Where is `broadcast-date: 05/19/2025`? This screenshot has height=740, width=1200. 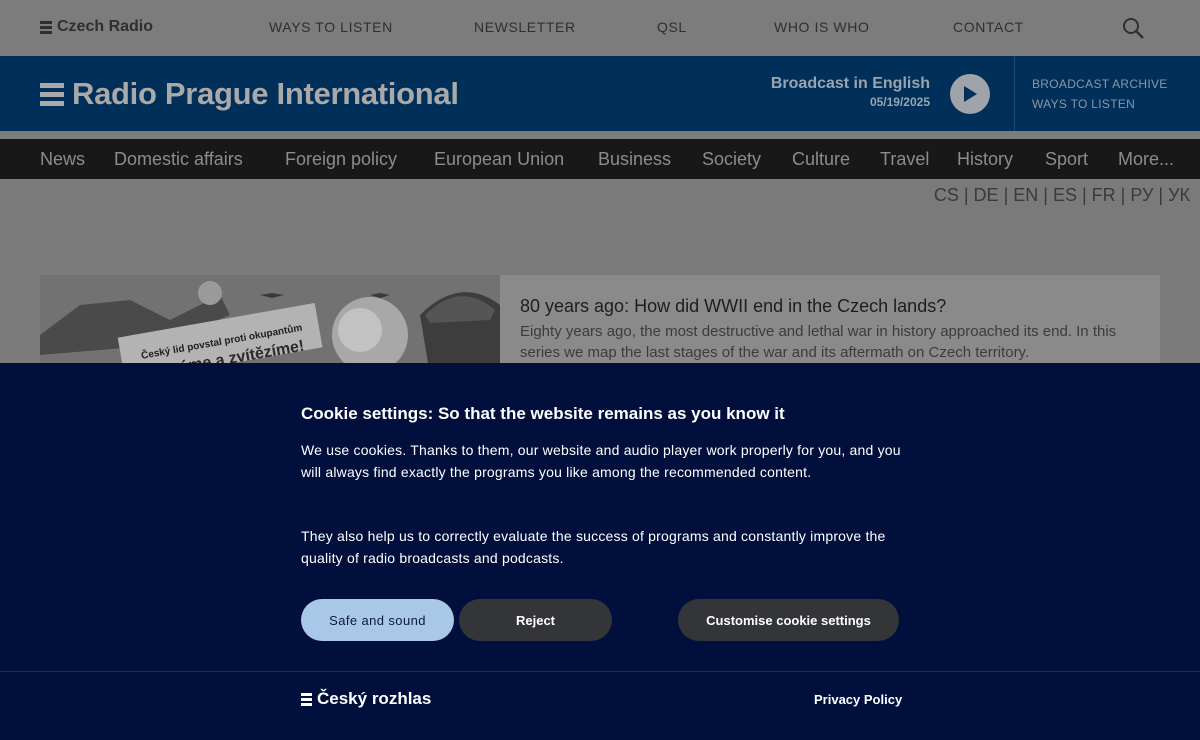
broadcast-date: 05/19/2025 is located at coordinates (899, 102).